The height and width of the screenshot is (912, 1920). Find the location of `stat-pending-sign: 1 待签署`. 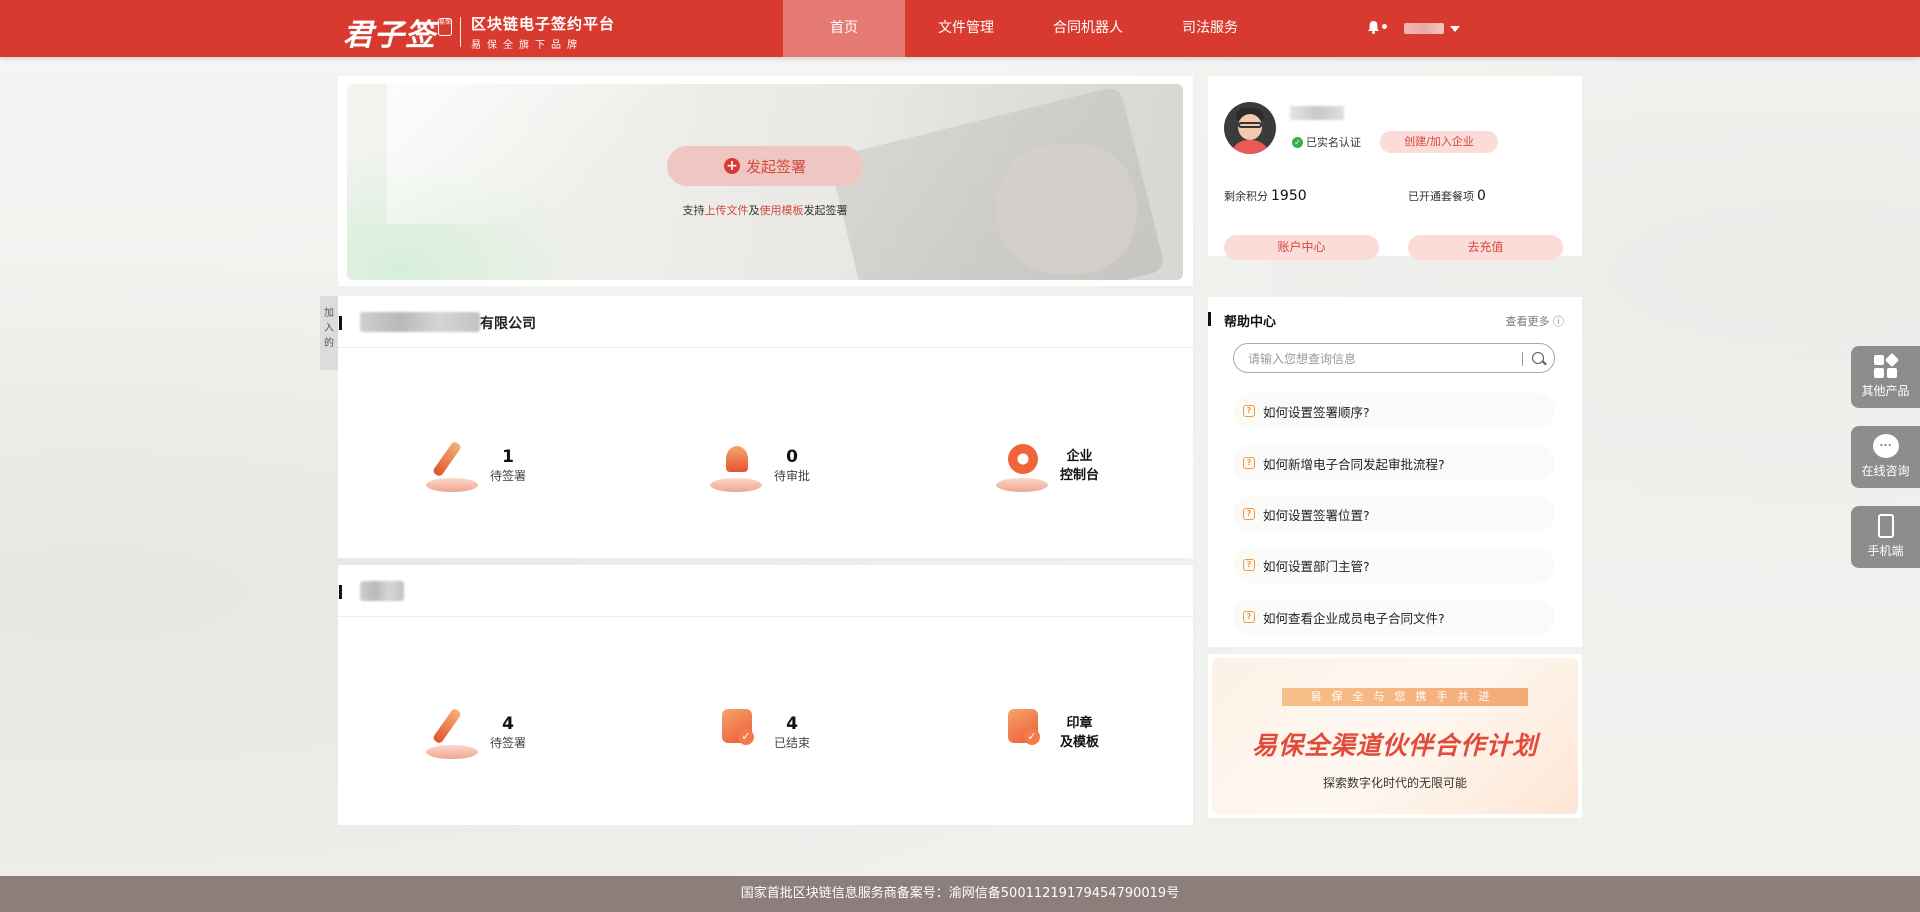

stat-pending-sign: 1 待签署 is located at coordinates (475, 466).